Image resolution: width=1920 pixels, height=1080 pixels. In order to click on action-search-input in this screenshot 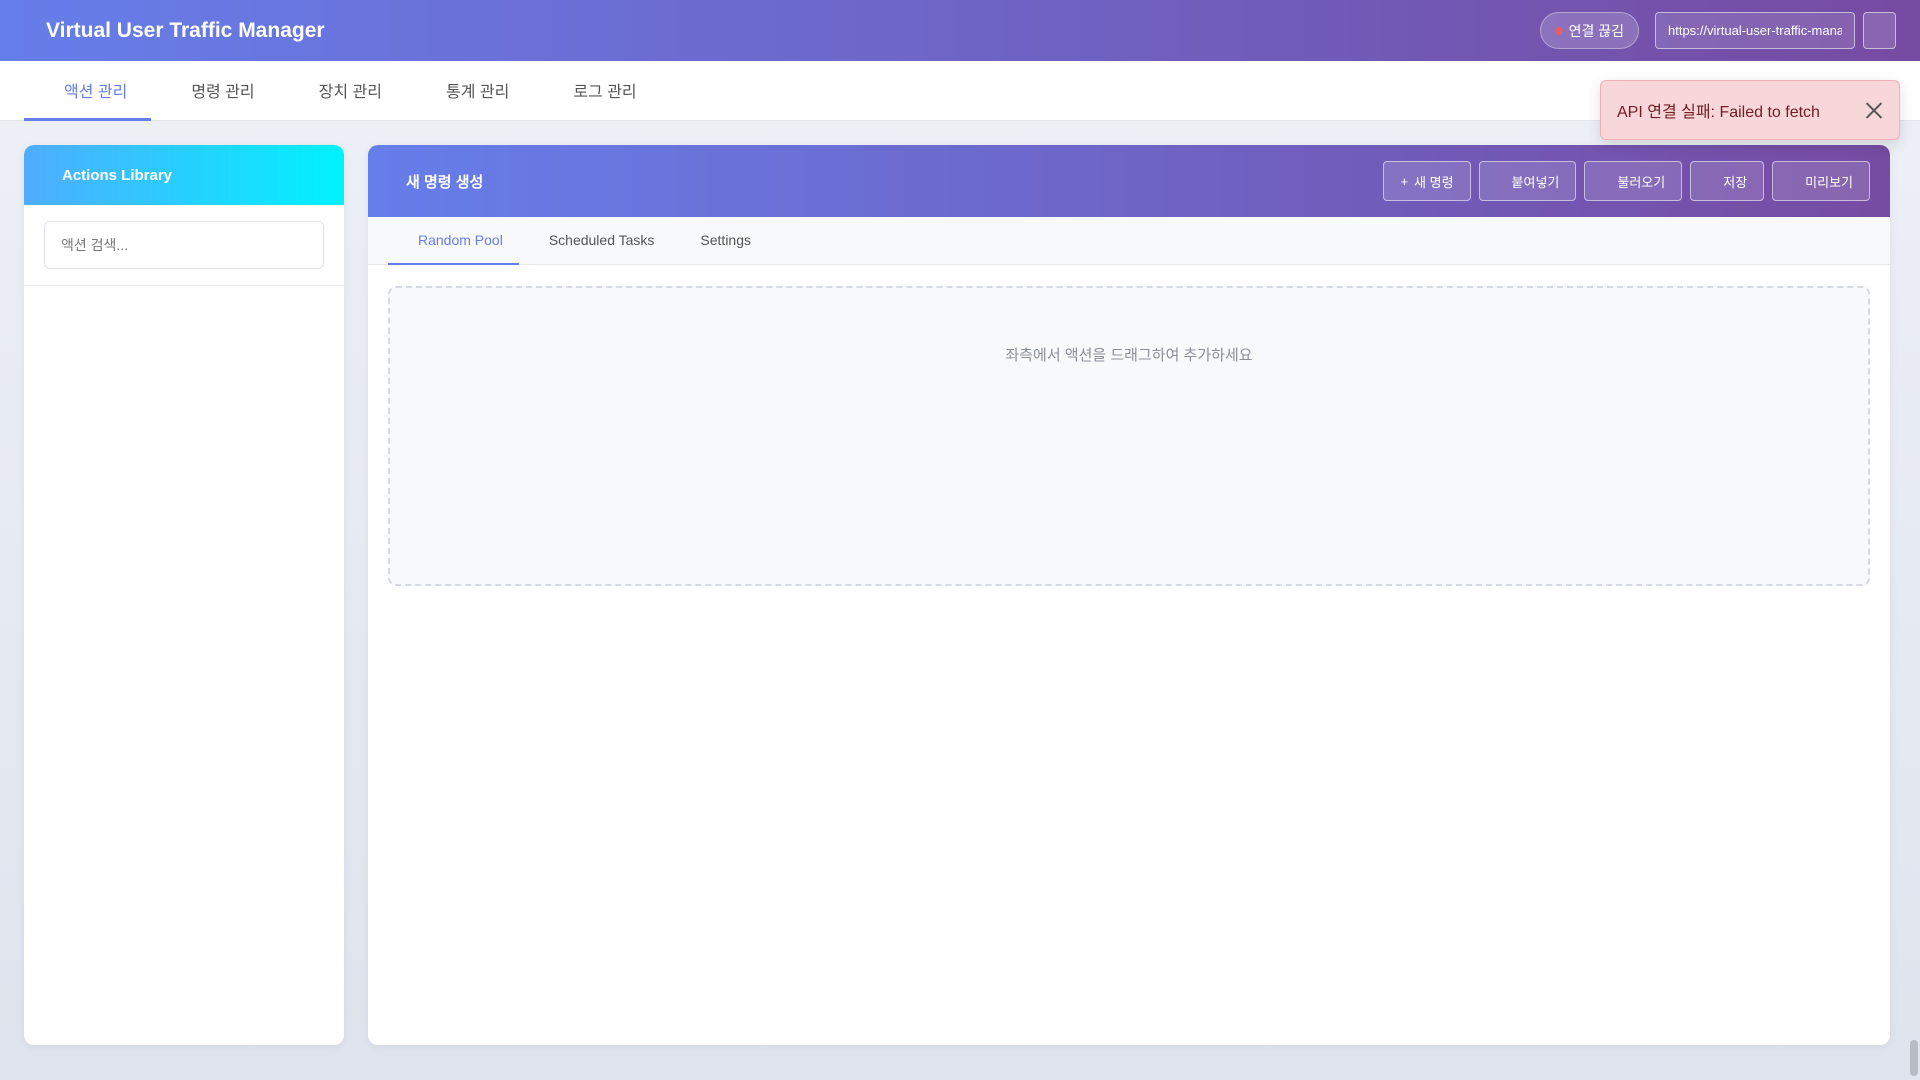, I will do `click(184, 245)`.